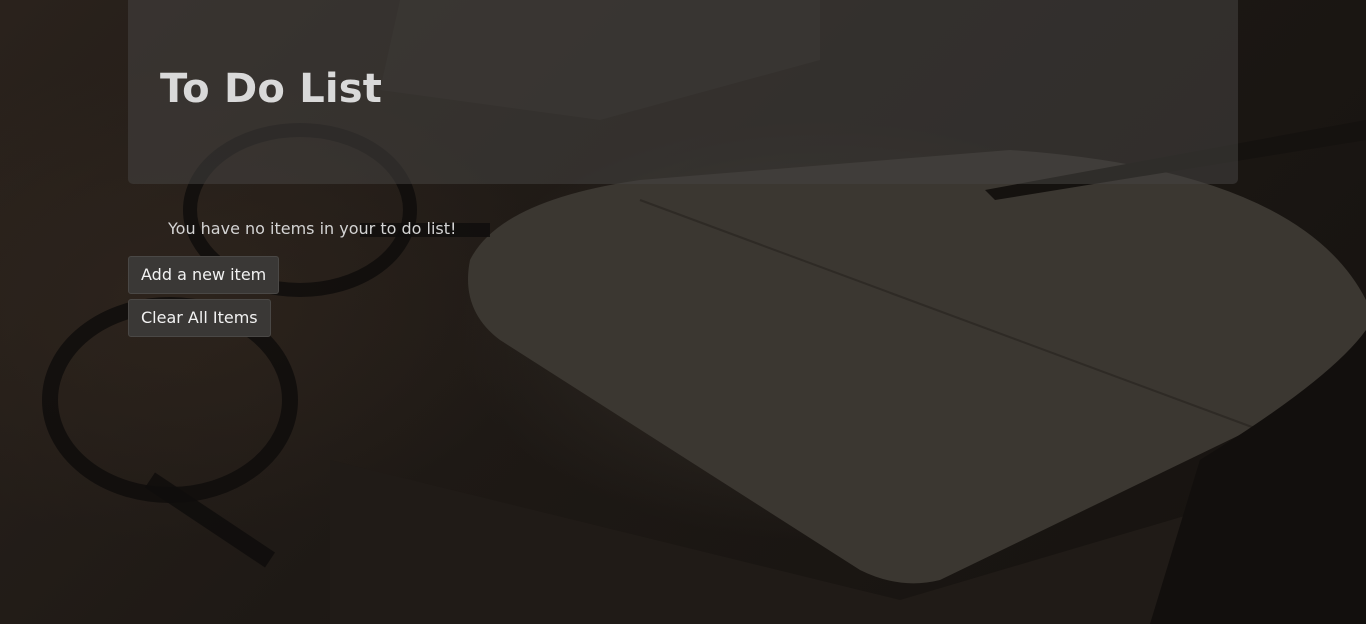 The height and width of the screenshot is (624, 1366). What do you see at coordinates (199, 318) in the screenshot?
I see `clear-all-button: Clear All Items` at bounding box center [199, 318].